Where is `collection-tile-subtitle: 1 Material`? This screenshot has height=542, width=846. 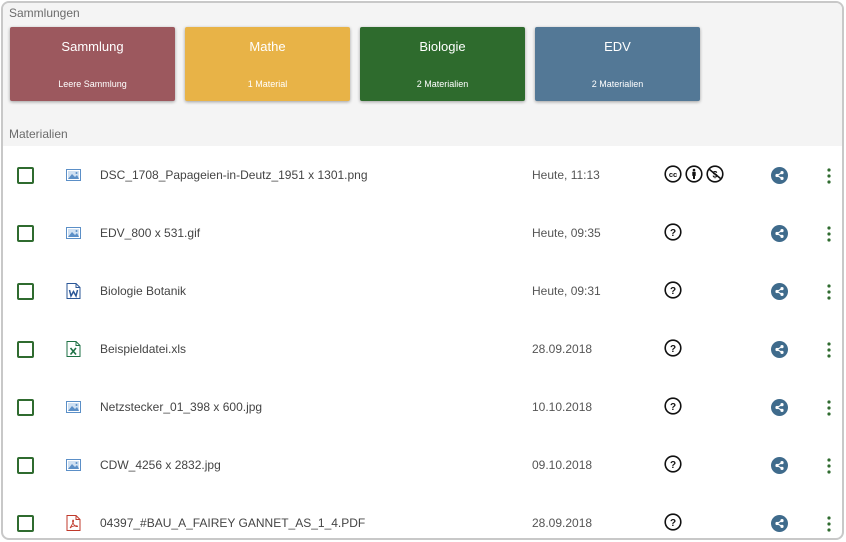 collection-tile-subtitle: 1 Material is located at coordinates (267, 84).